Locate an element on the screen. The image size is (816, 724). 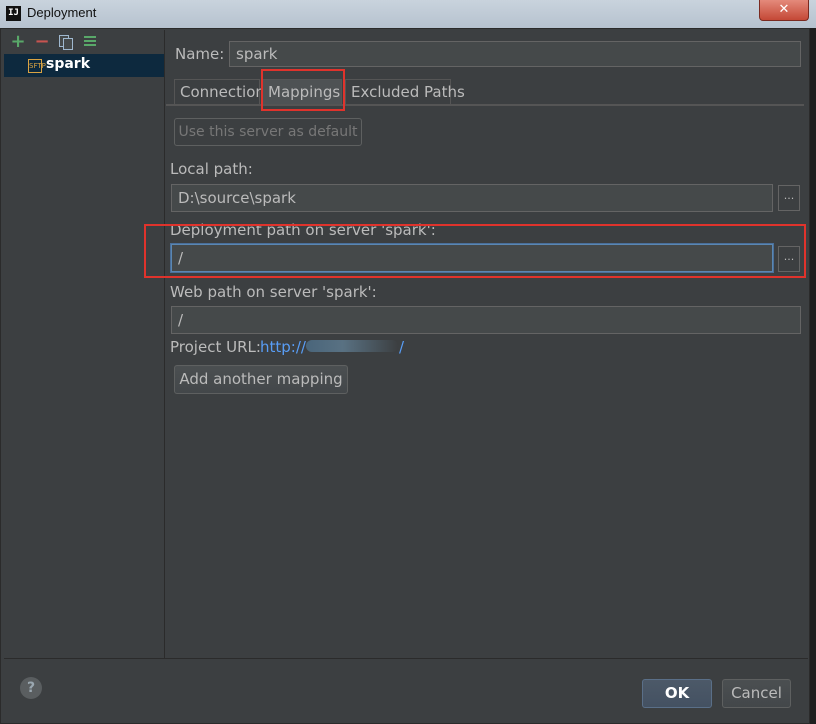
local-path-label: Local path: is located at coordinates (211, 169).